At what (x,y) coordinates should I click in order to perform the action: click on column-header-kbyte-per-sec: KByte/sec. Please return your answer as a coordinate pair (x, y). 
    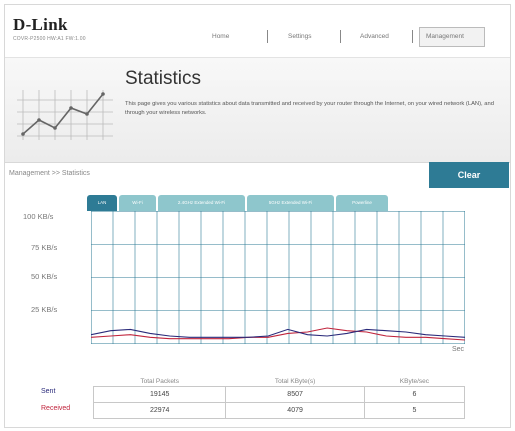
    Looking at the image, I should click on (414, 381).